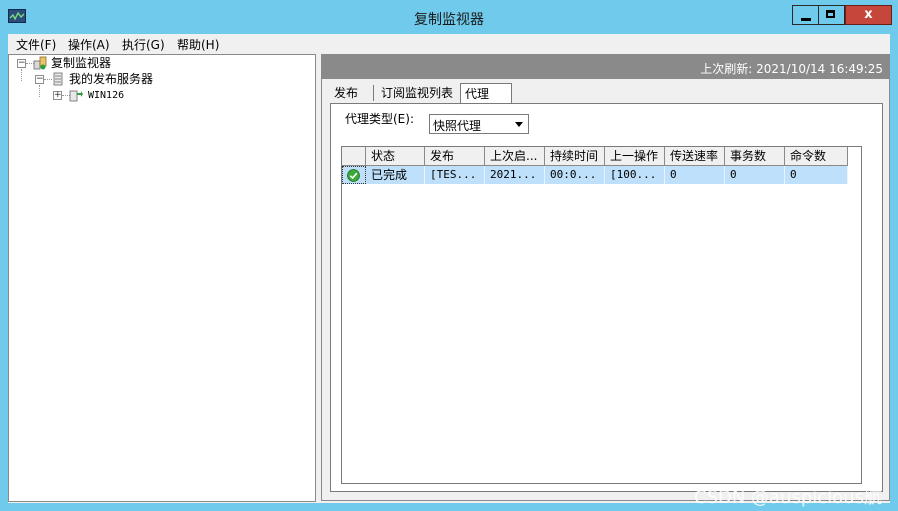 This screenshot has width=898, height=511. Describe the element at coordinates (379, 119) in the screenshot. I see `agent-type-label: 代理类型(E):` at that location.